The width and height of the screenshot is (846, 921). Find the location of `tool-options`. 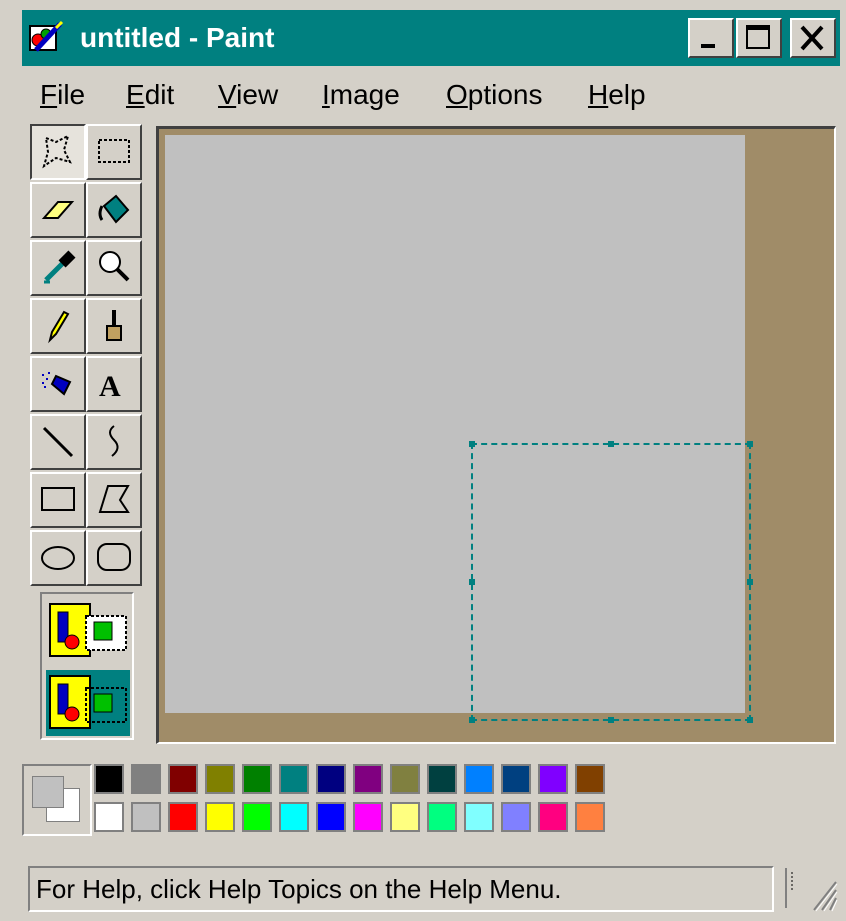

tool-options is located at coordinates (87, 666).